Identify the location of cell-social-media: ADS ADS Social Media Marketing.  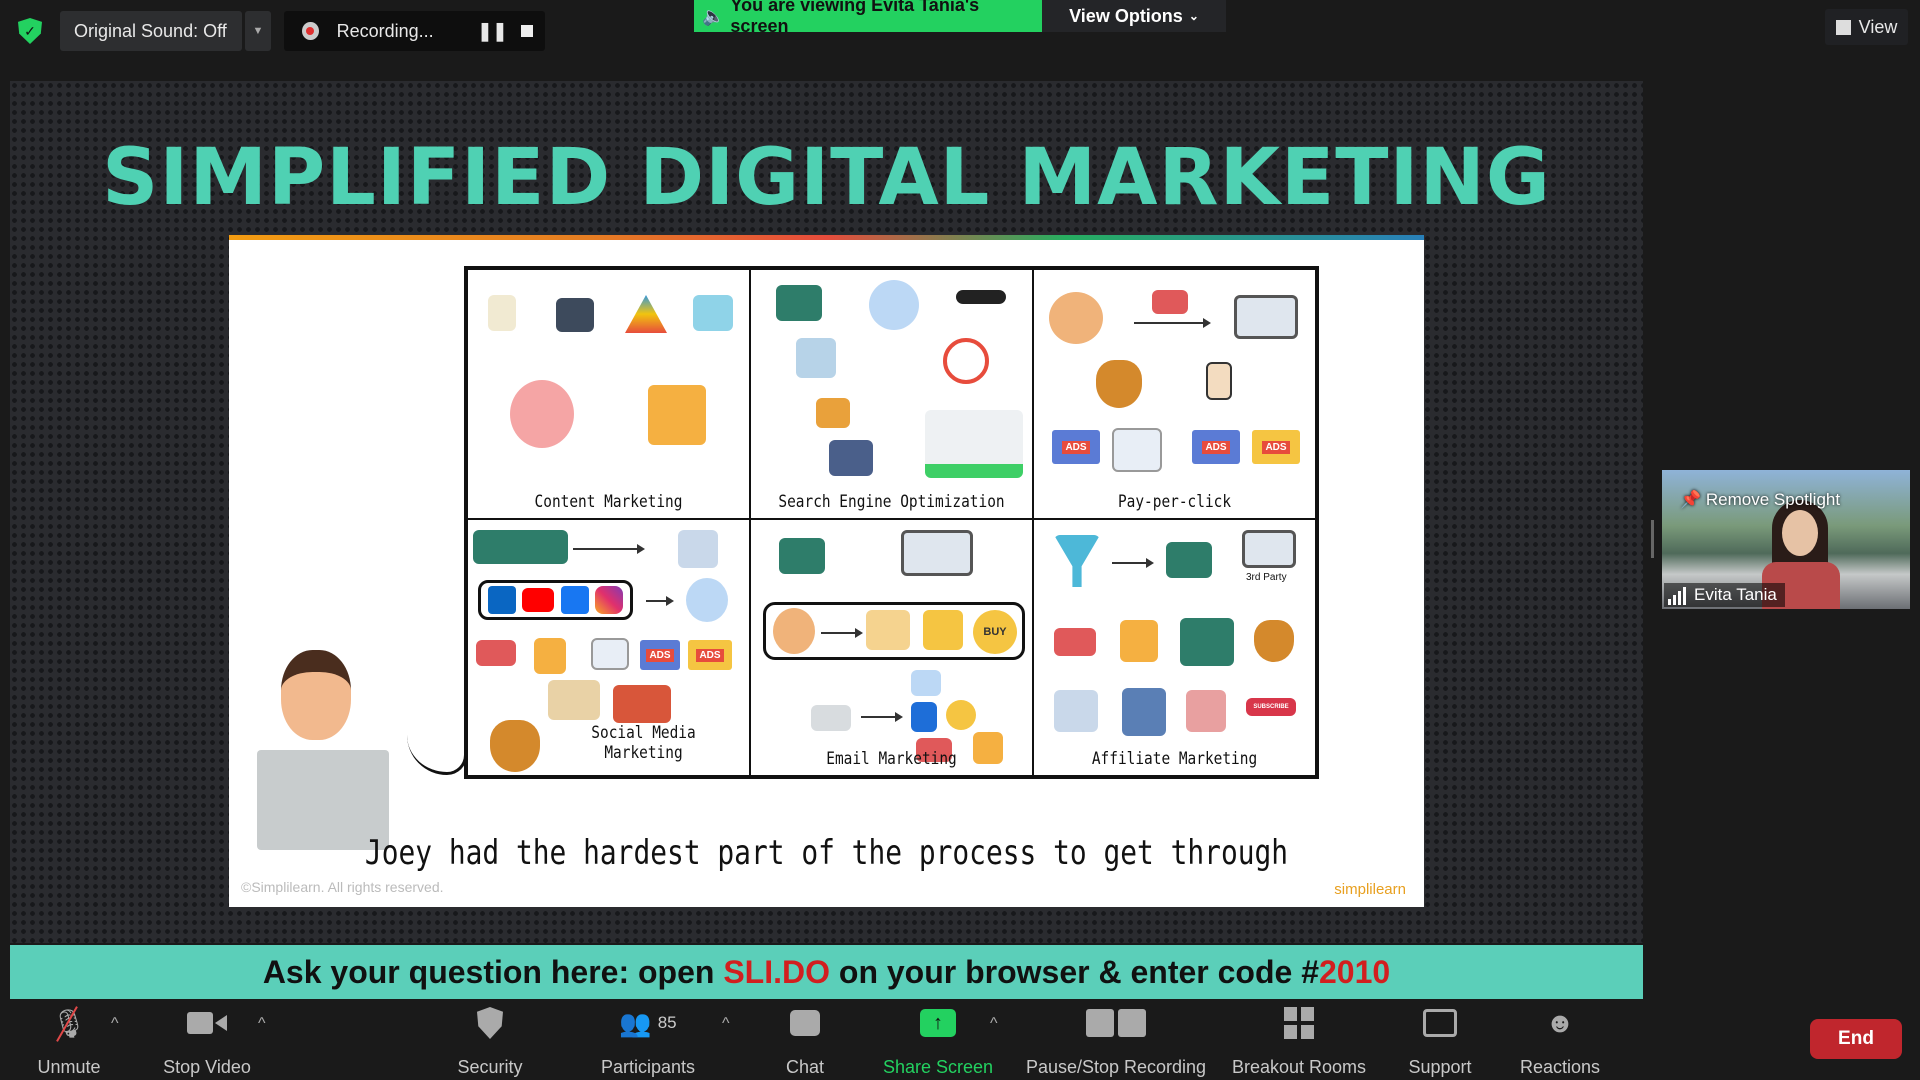
(608, 647).